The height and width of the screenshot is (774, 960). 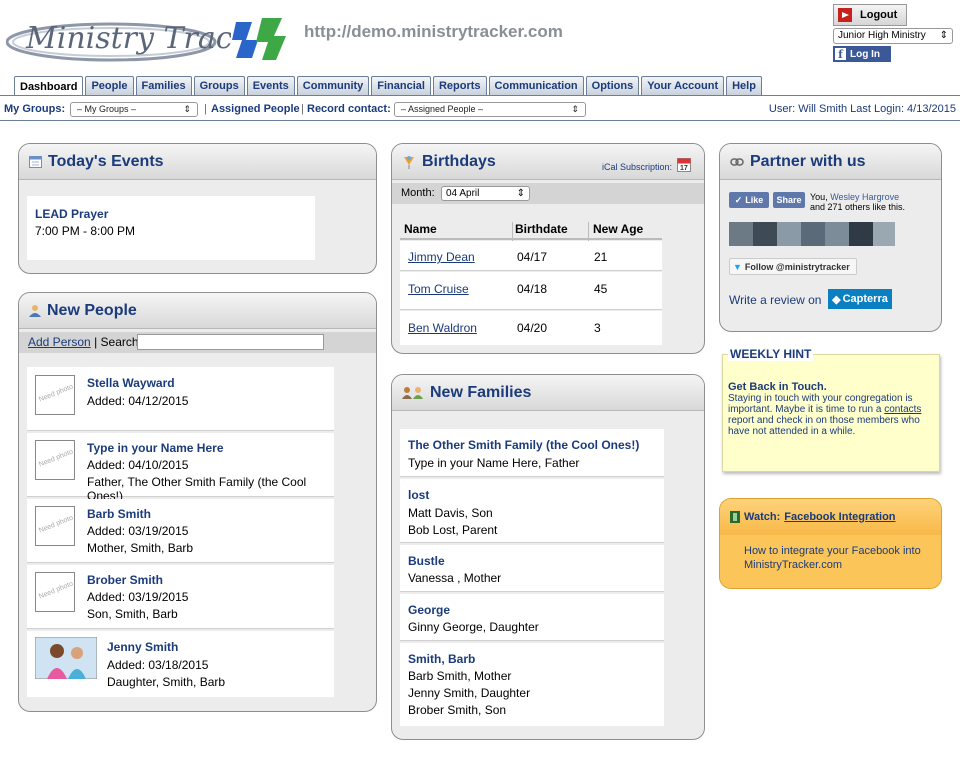 What do you see at coordinates (138, 531) in the screenshot?
I see `person-added: Added: 03/19/2015` at bounding box center [138, 531].